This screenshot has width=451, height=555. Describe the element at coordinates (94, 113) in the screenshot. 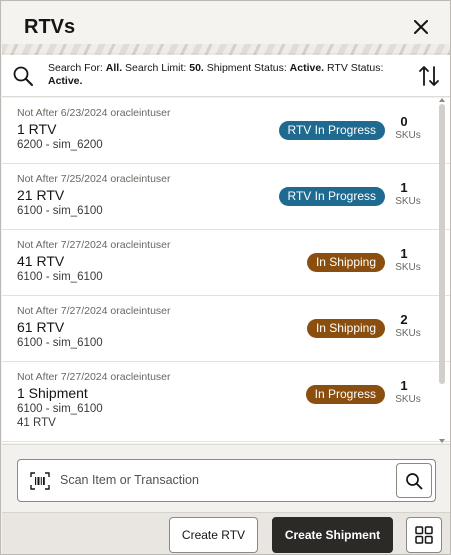

I see `item-date: Not After 6/23/2024 oracleintuser` at that location.